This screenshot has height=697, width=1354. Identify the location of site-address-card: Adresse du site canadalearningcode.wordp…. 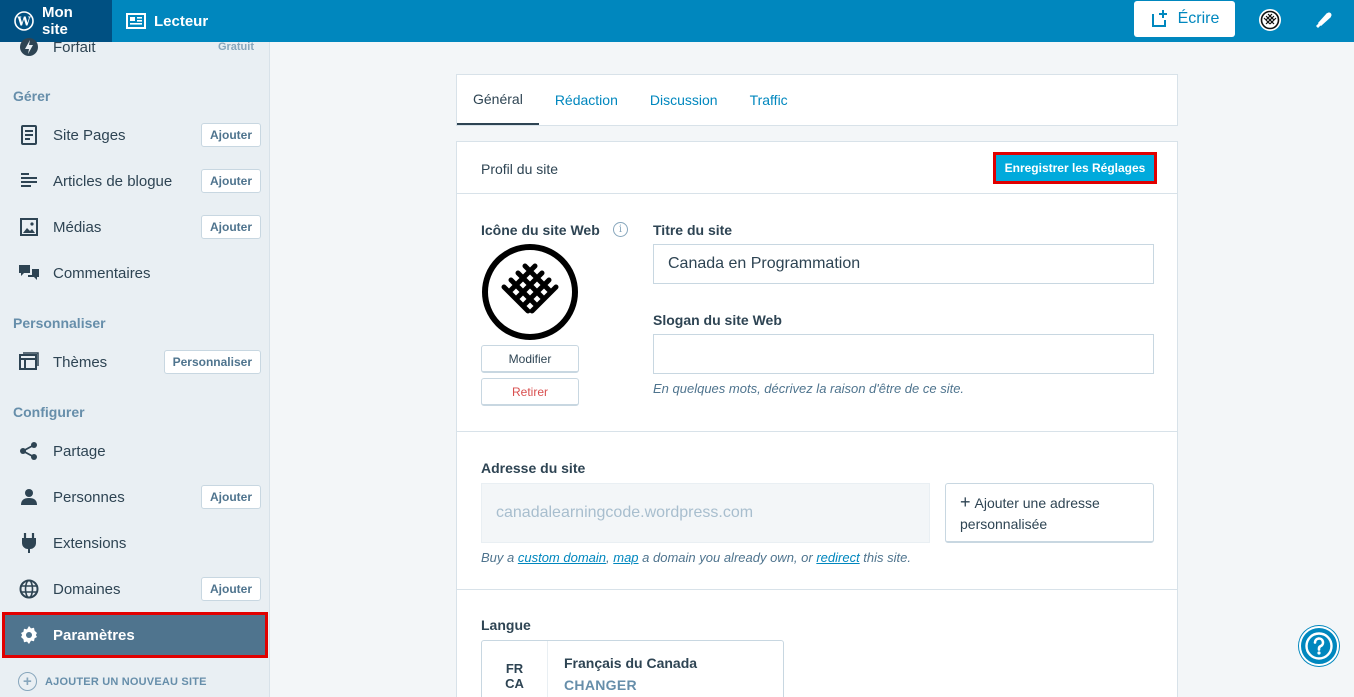
(817, 510).